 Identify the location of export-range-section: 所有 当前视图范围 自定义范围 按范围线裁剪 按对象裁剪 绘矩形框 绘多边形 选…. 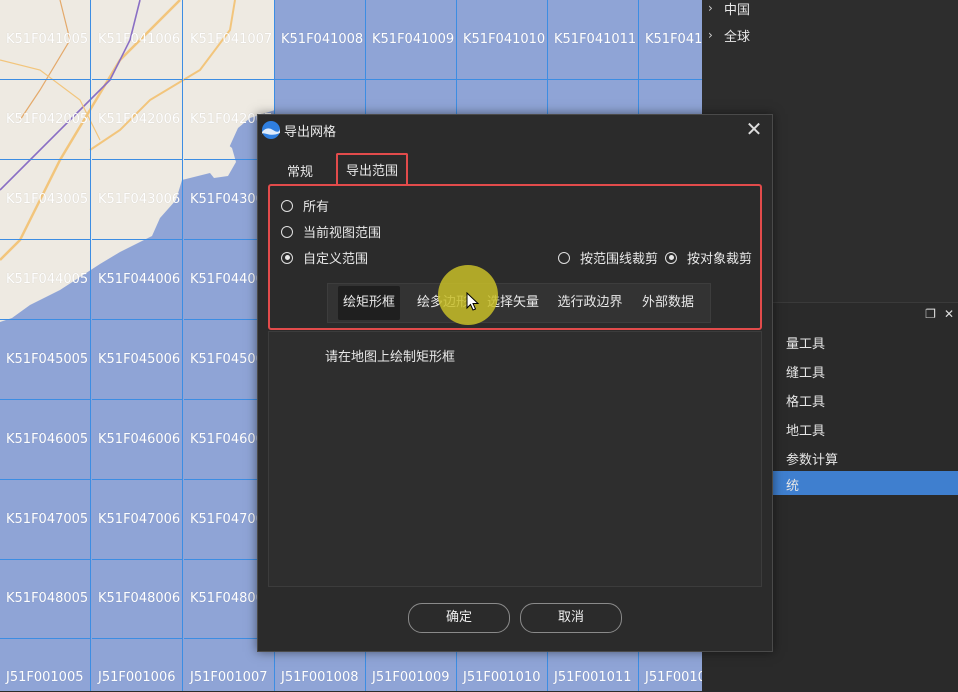
(515, 257).